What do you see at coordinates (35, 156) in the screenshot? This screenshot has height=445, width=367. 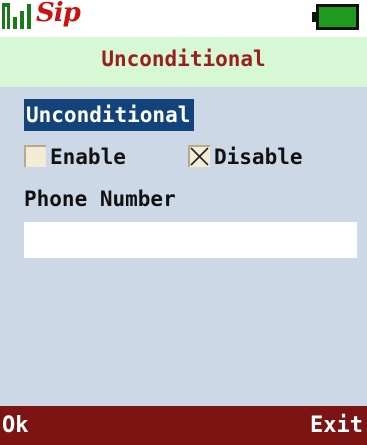 I see `unchecked-checkbox-icon` at bounding box center [35, 156].